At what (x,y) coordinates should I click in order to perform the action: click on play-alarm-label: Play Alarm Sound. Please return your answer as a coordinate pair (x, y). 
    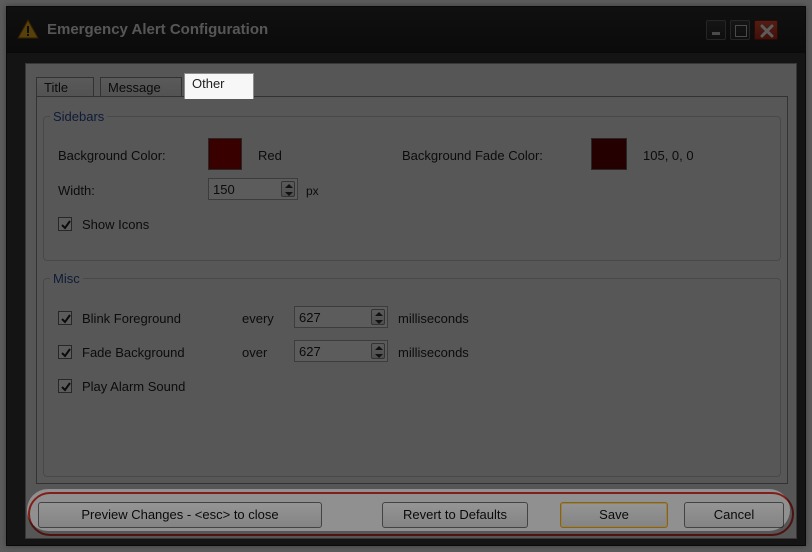
    Looking at the image, I should click on (134, 386).